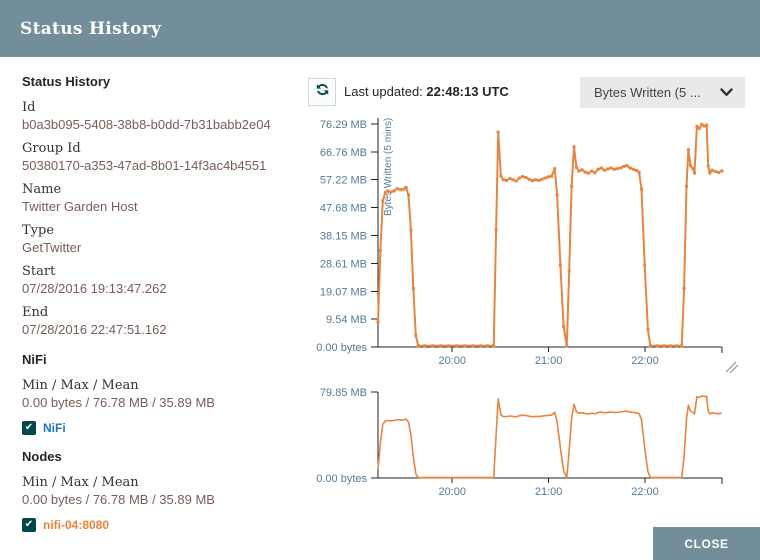 Image resolution: width=760 pixels, height=560 pixels. Describe the element at coordinates (91, 28) in the screenshot. I see `dialog-title: Status History` at that location.